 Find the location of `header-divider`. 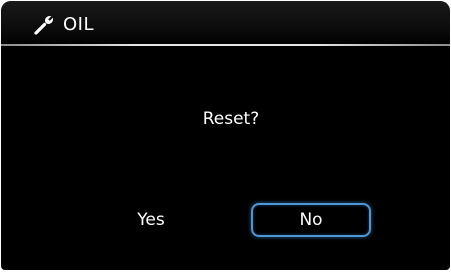

header-divider is located at coordinates (225, 45).